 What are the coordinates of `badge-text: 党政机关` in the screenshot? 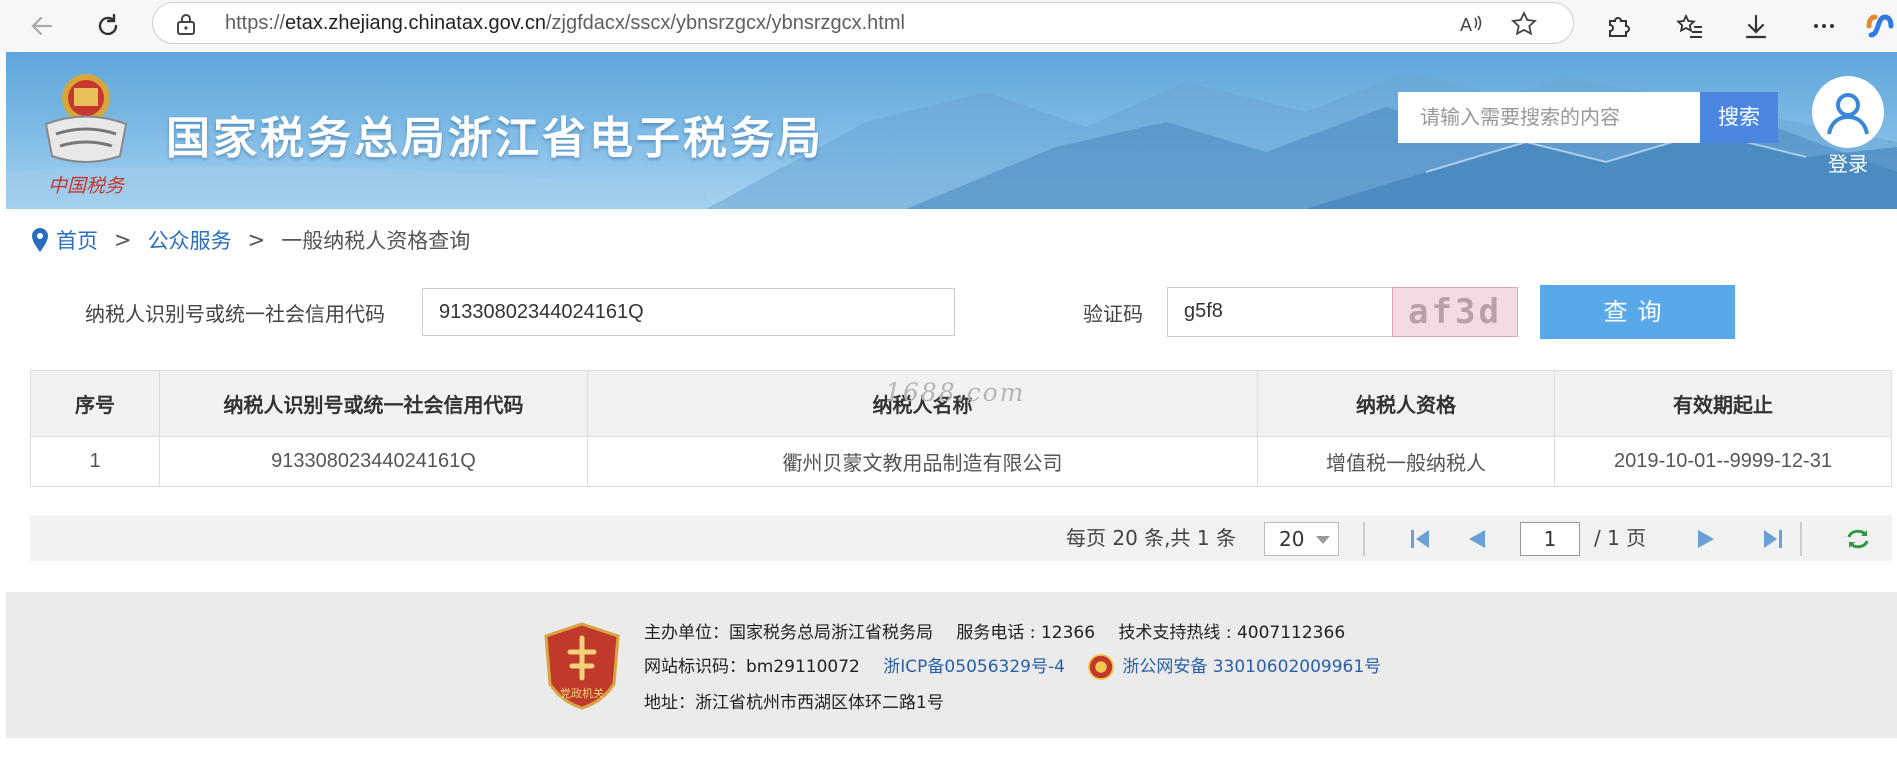 It's located at (582, 693).